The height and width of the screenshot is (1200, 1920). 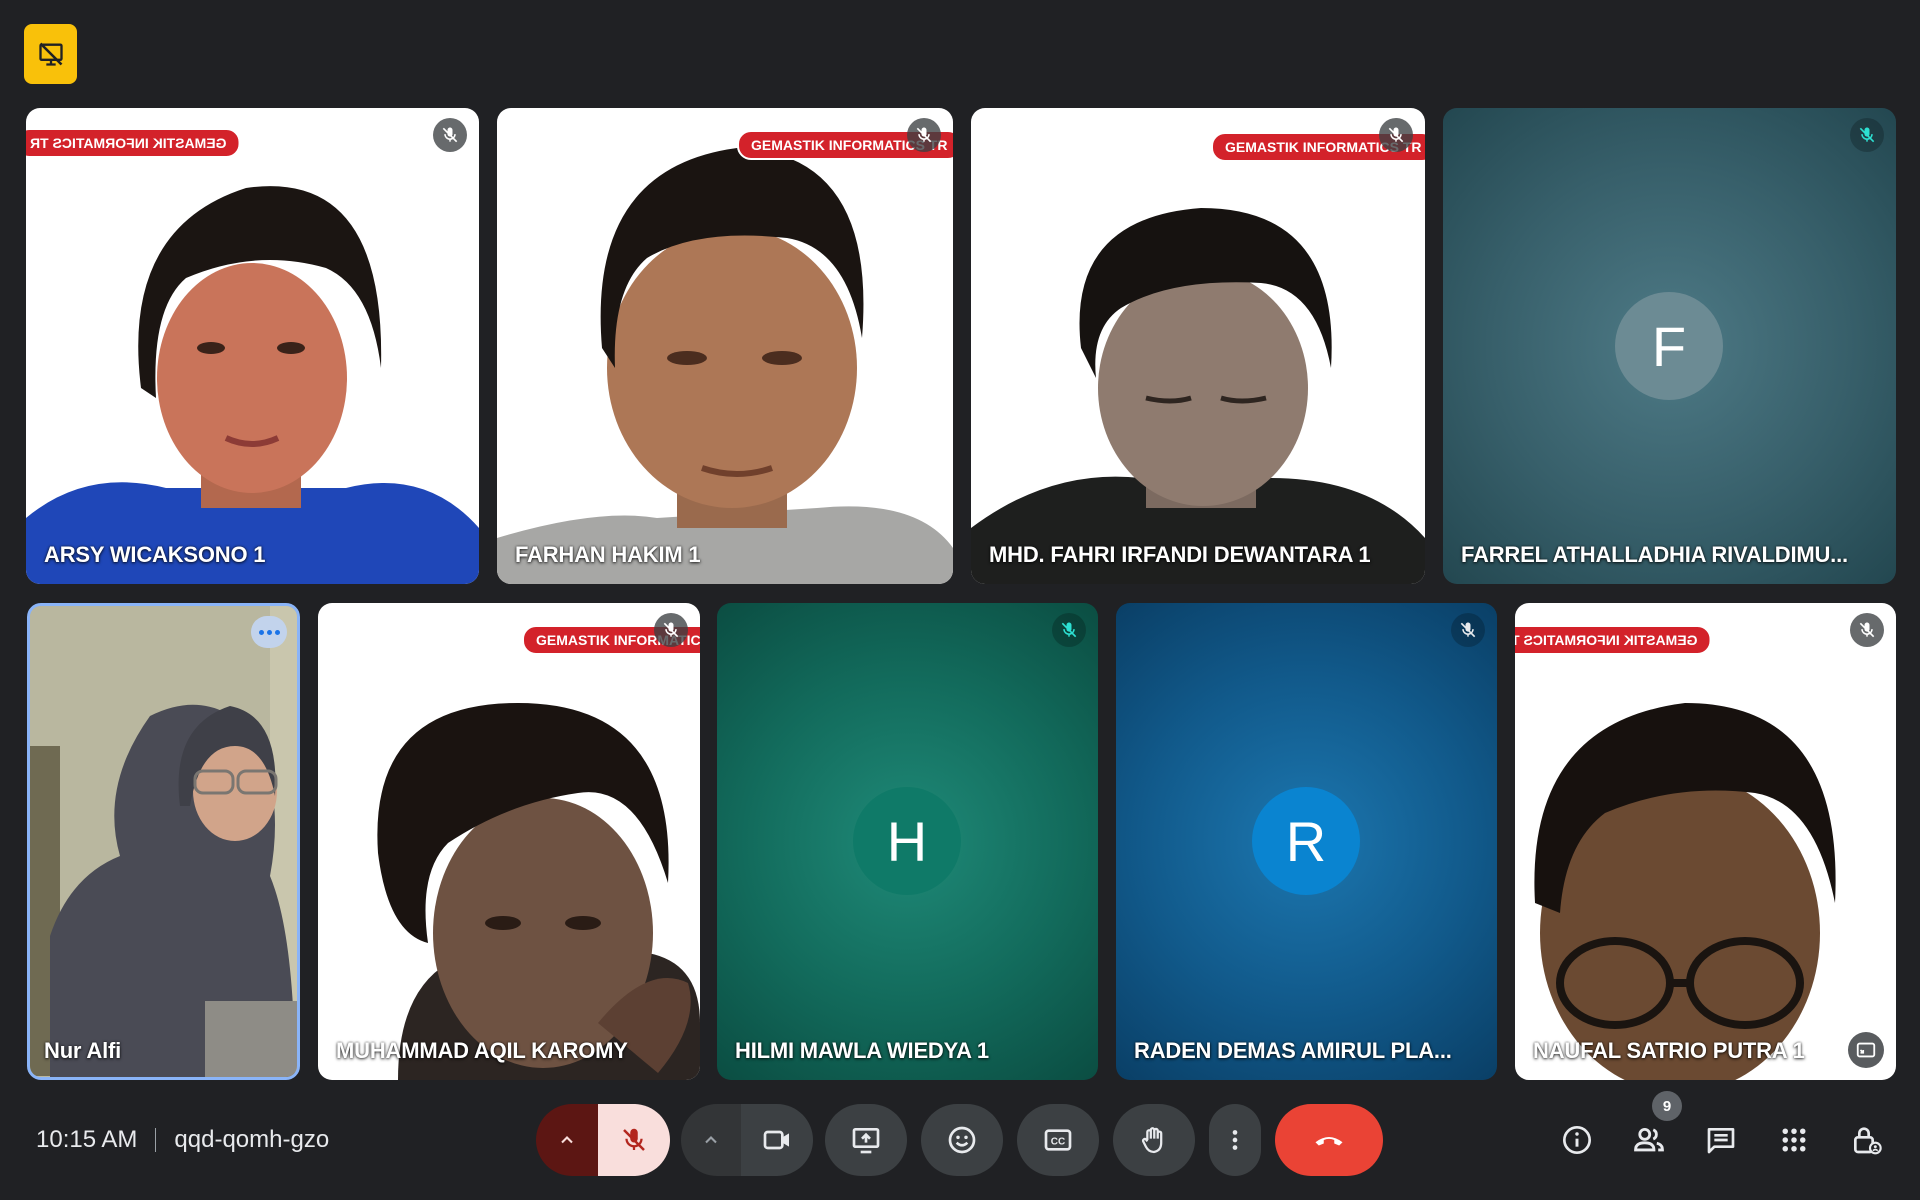 I want to click on camera-options-button, so click(x=711, y=1140).